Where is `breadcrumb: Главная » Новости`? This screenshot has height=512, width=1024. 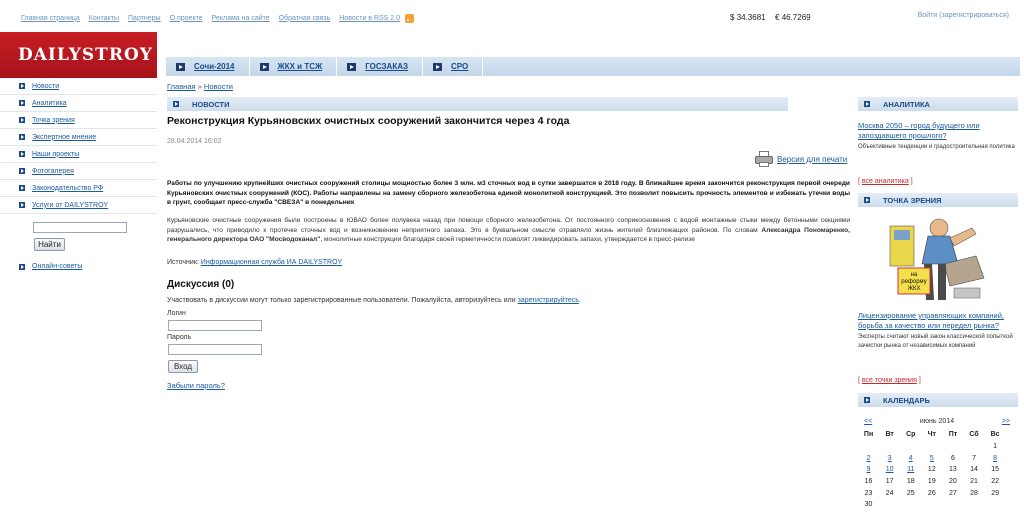
breadcrumb: Главная » Новости is located at coordinates (200, 86).